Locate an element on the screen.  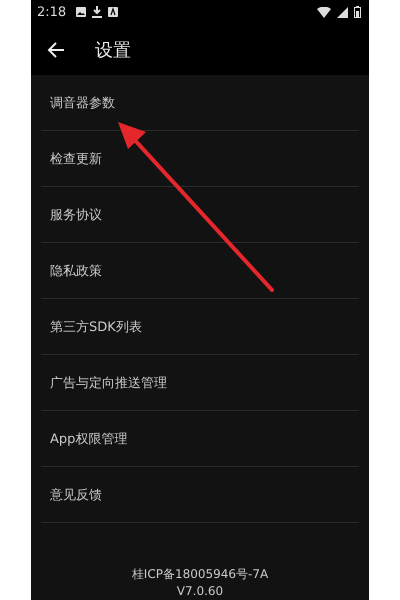
signal-icon is located at coordinates (342, 12).